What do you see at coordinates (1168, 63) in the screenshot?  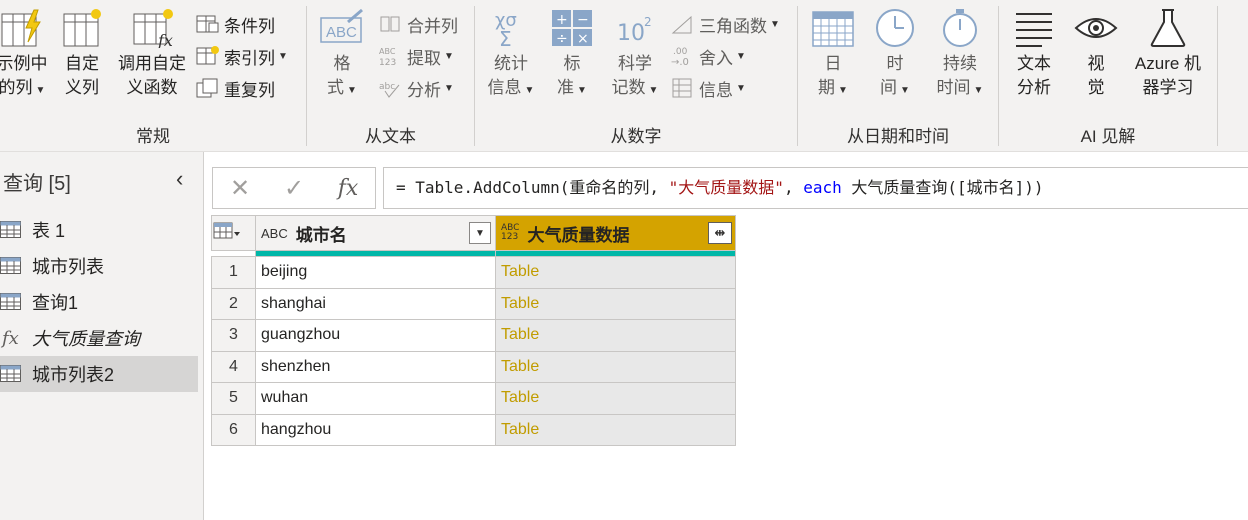 I see `azure-ml-line1: Azure 机` at bounding box center [1168, 63].